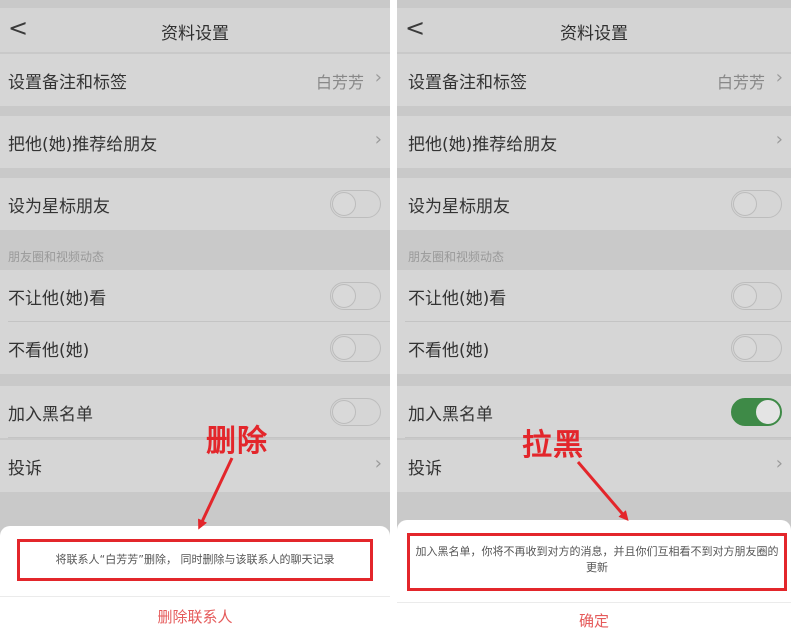 The image size is (791, 637). What do you see at coordinates (195, 581) in the screenshot?
I see `action-sheet: 将联系人“白芳芳”删除， 同时删除与该联系人的聊天记录 删除联系人` at bounding box center [195, 581].